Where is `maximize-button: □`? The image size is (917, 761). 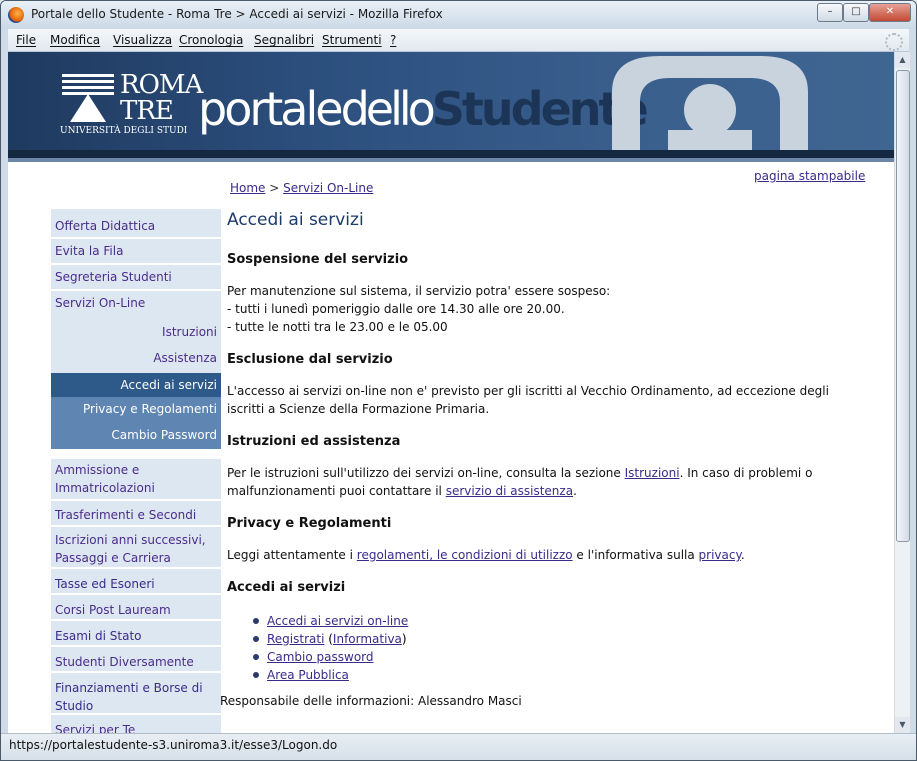
maximize-button: □ is located at coordinates (856, 12).